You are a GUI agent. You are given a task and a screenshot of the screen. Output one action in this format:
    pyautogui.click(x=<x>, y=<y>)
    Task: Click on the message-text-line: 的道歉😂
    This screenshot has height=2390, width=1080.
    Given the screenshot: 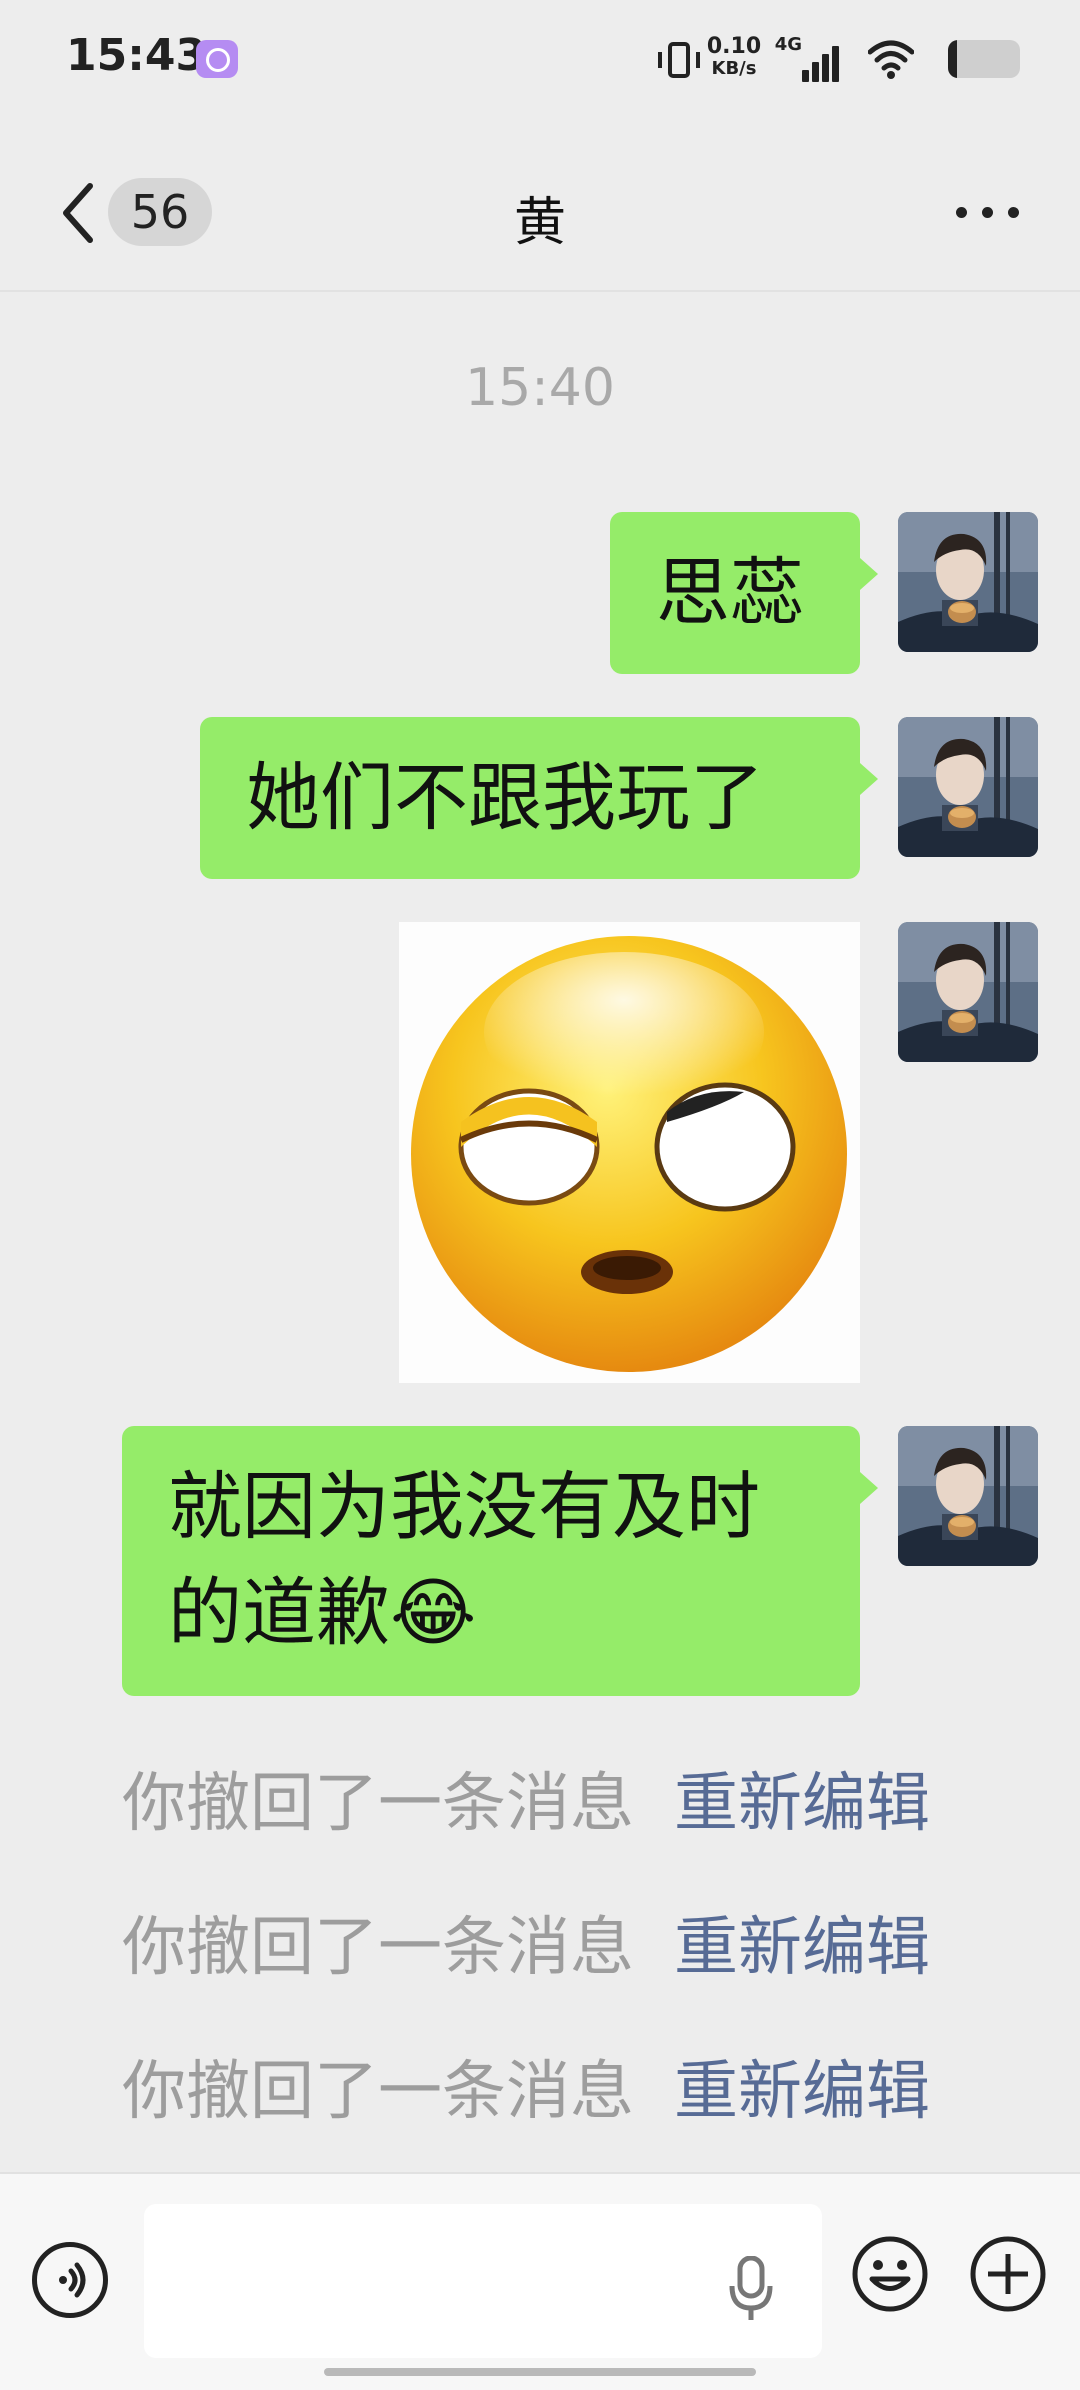 What is the action you would take?
    pyautogui.click(x=322, y=1613)
    